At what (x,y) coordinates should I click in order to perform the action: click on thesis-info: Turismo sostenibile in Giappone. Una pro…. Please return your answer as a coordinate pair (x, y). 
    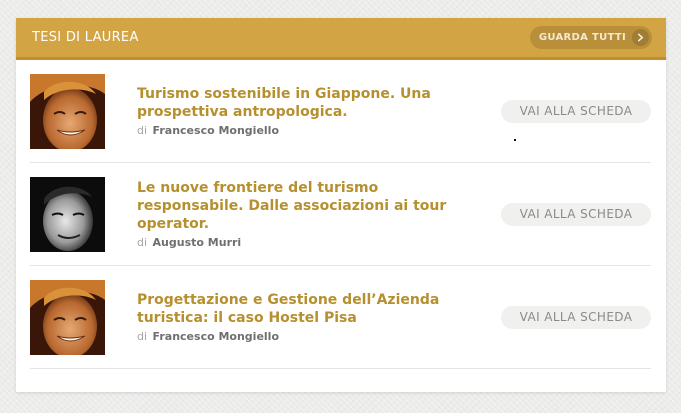
    Looking at the image, I should click on (307, 111).